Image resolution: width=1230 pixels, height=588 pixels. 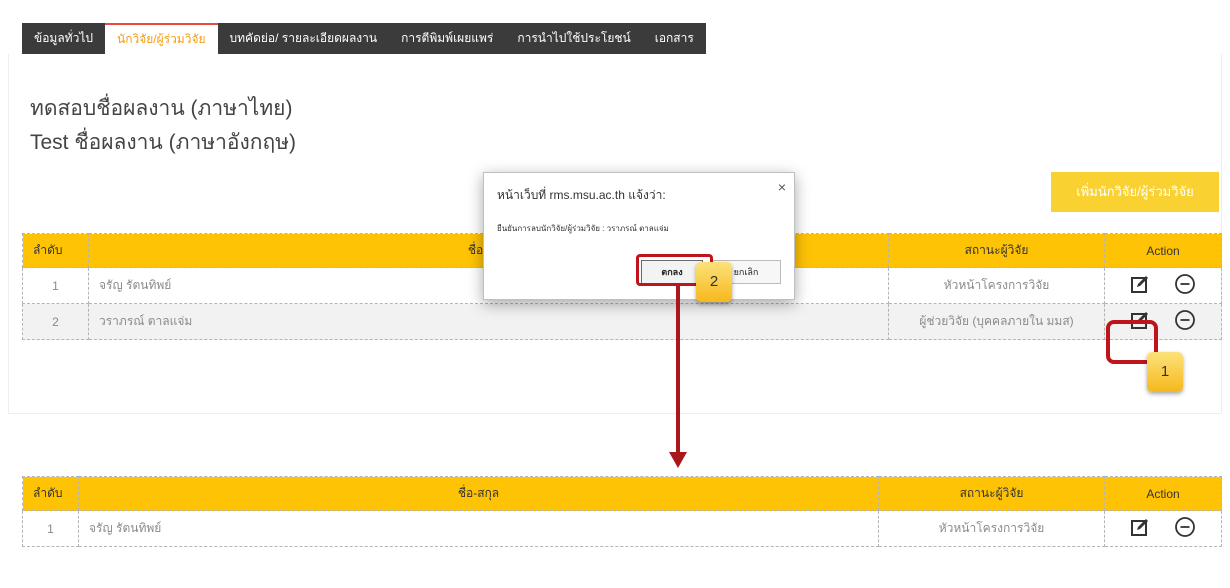 I want to click on work-title-thai: ทดสอบชื่อผลงาน (ภาษาไทย), so click(x=161, y=108).